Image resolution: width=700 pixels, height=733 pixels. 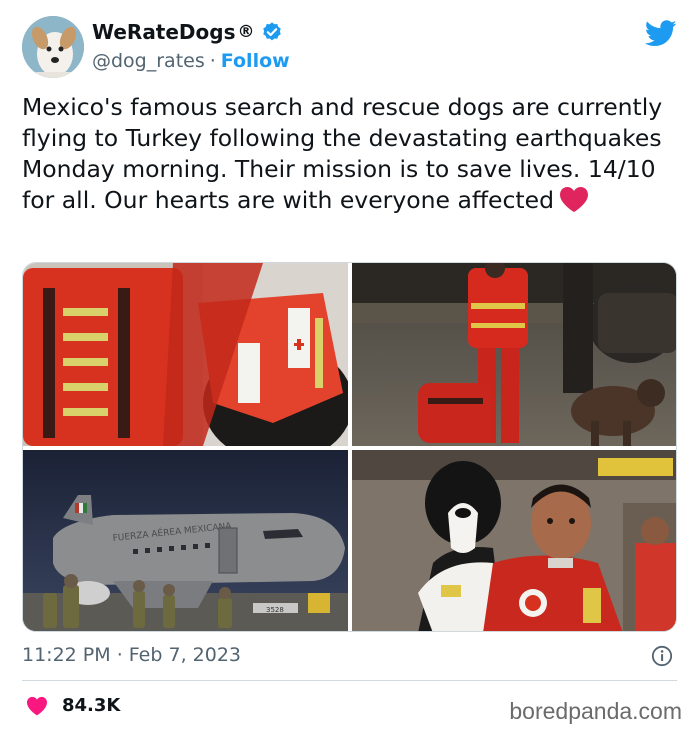 I want to click on tweet-time: 11:22 PM, so click(x=66, y=655).